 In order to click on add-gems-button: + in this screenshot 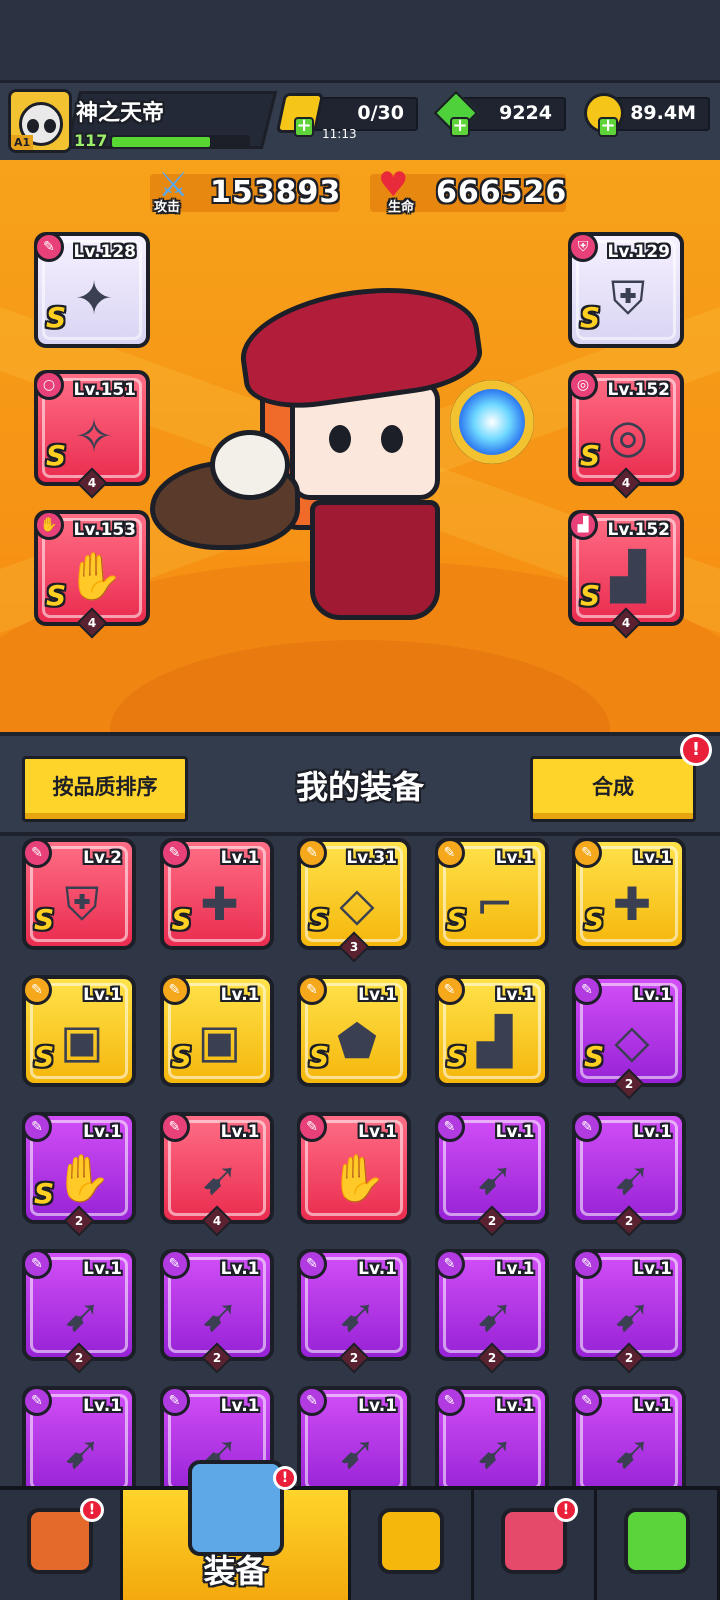, I will do `click(460, 127)`.